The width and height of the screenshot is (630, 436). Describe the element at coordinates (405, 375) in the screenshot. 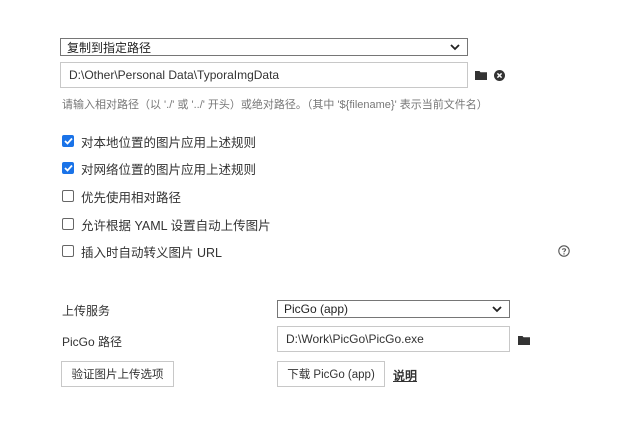

I see `help-link: 说明` at that location.